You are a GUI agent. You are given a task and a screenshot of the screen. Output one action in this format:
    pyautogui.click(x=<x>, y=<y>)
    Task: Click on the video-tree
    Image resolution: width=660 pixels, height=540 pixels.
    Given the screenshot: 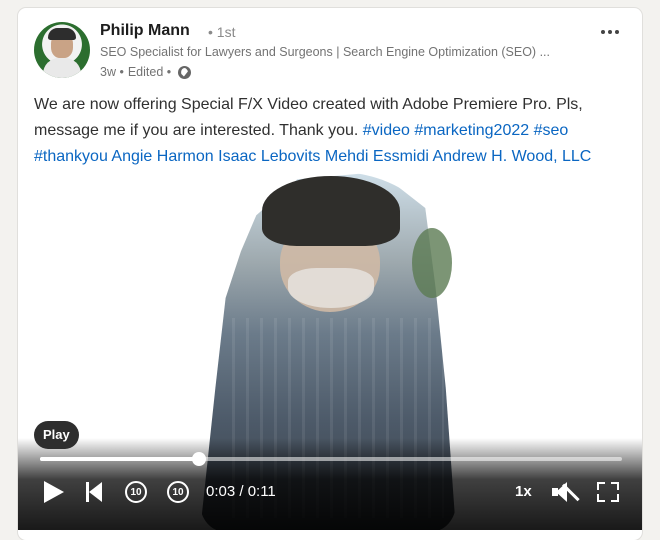 What is the action you would take?
    pyautogui.click(x=432, y=263)
    